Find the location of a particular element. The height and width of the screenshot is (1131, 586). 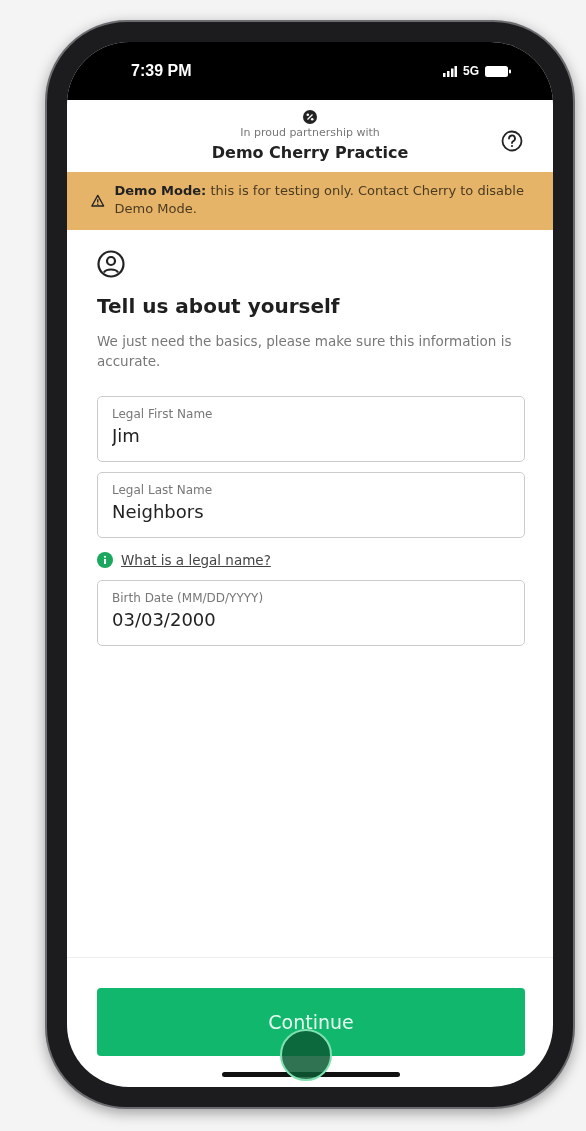

info-icon is located at coordinates (105, 559).